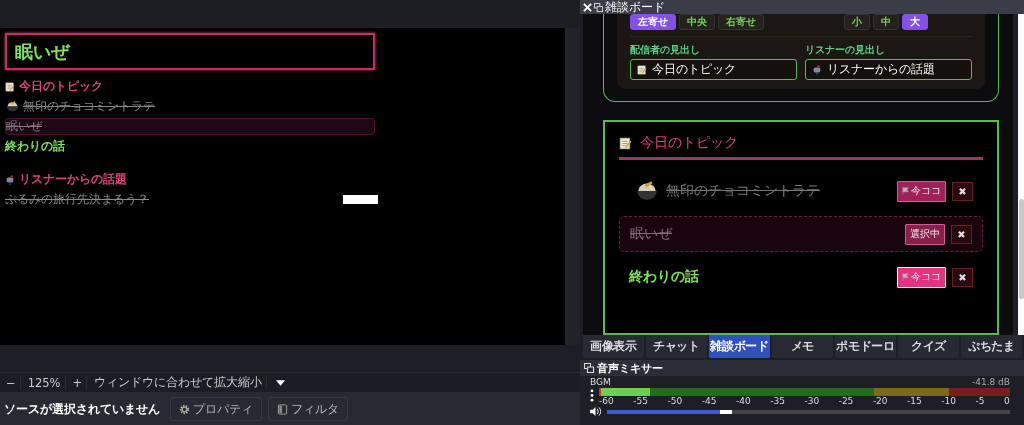  I want to click on align-button: 中央, so click(697, 22).